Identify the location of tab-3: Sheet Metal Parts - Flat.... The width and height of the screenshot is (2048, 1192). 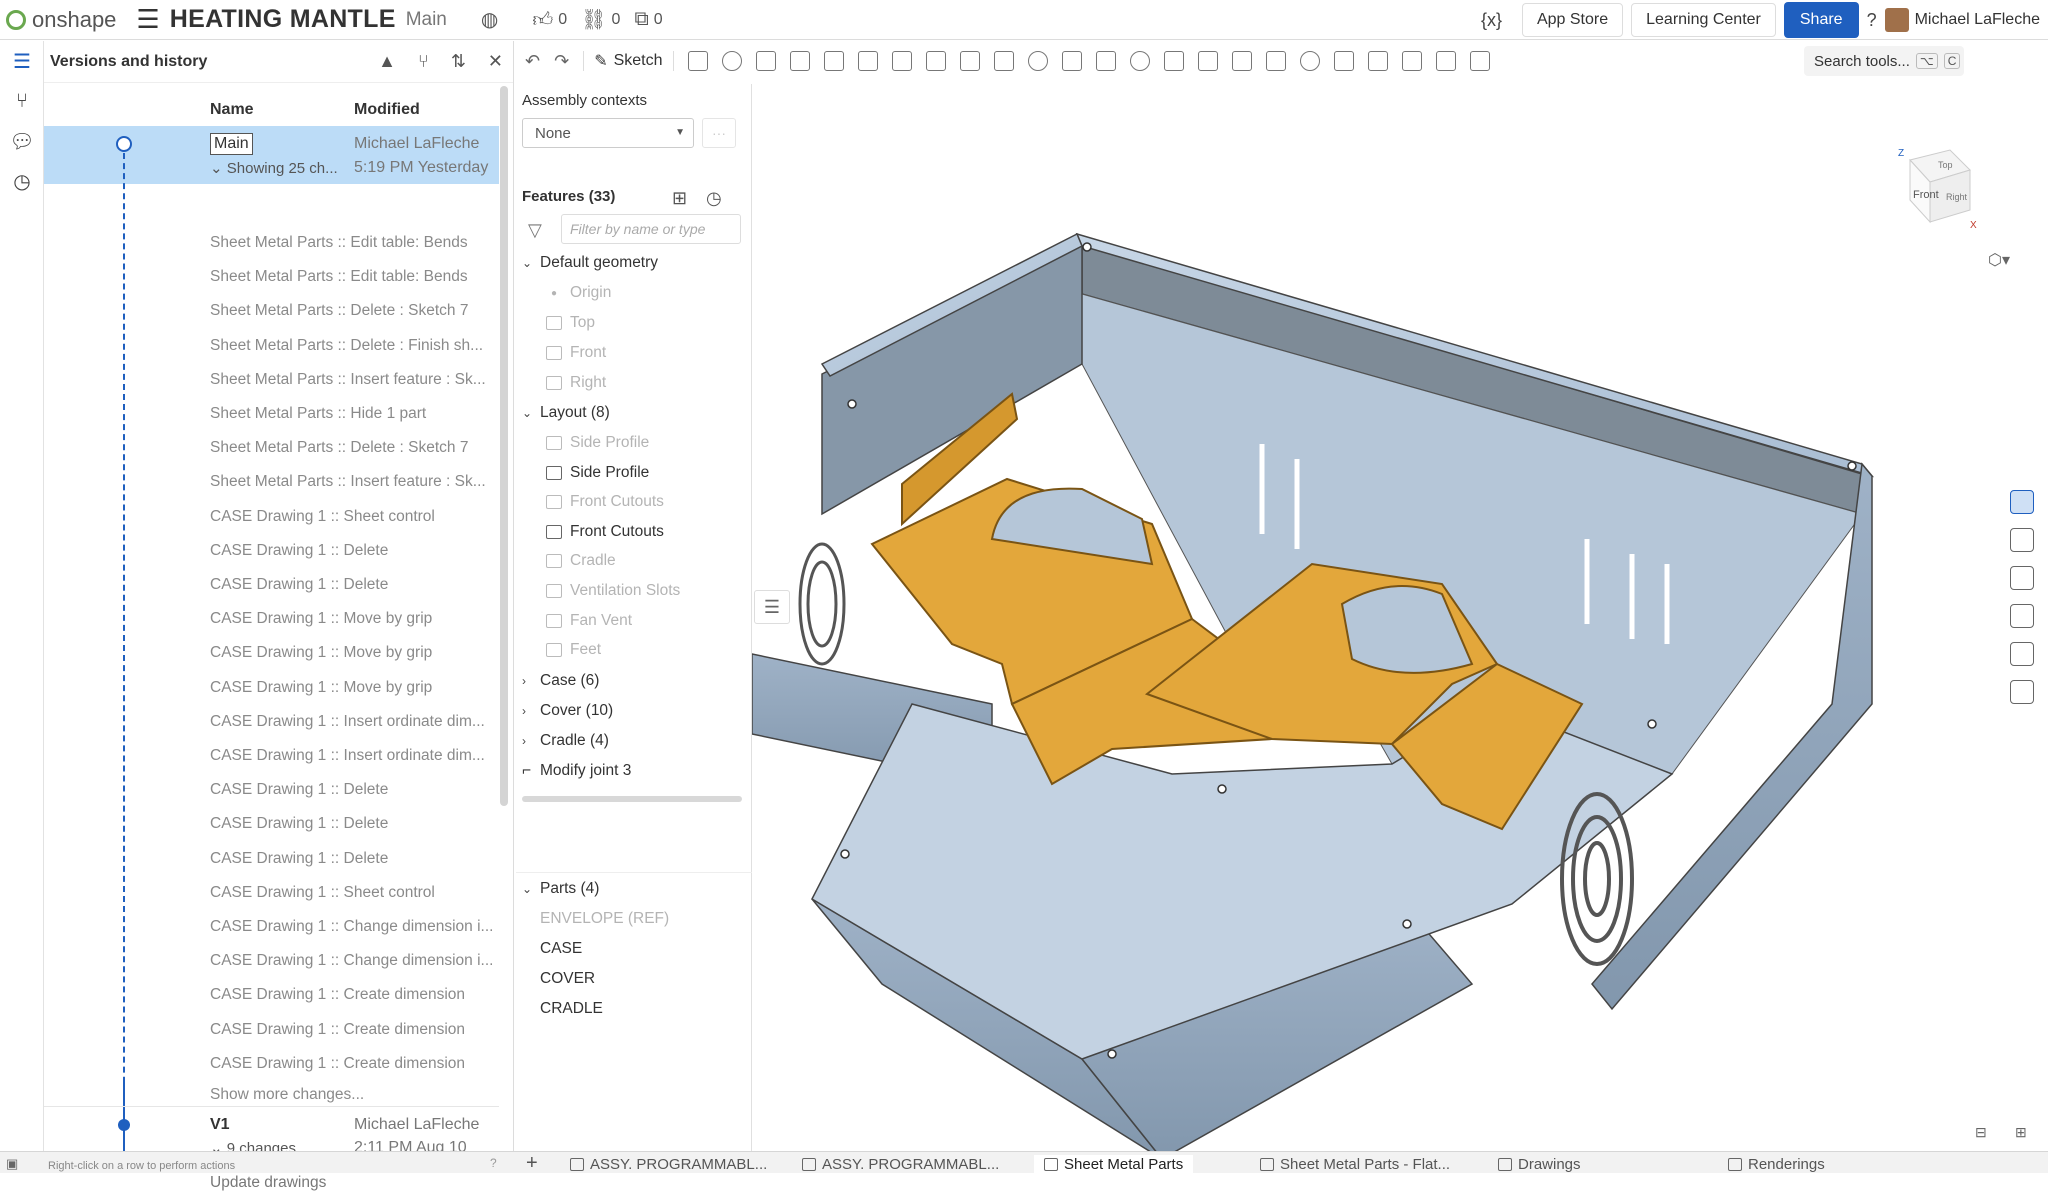
(1355, 1164).